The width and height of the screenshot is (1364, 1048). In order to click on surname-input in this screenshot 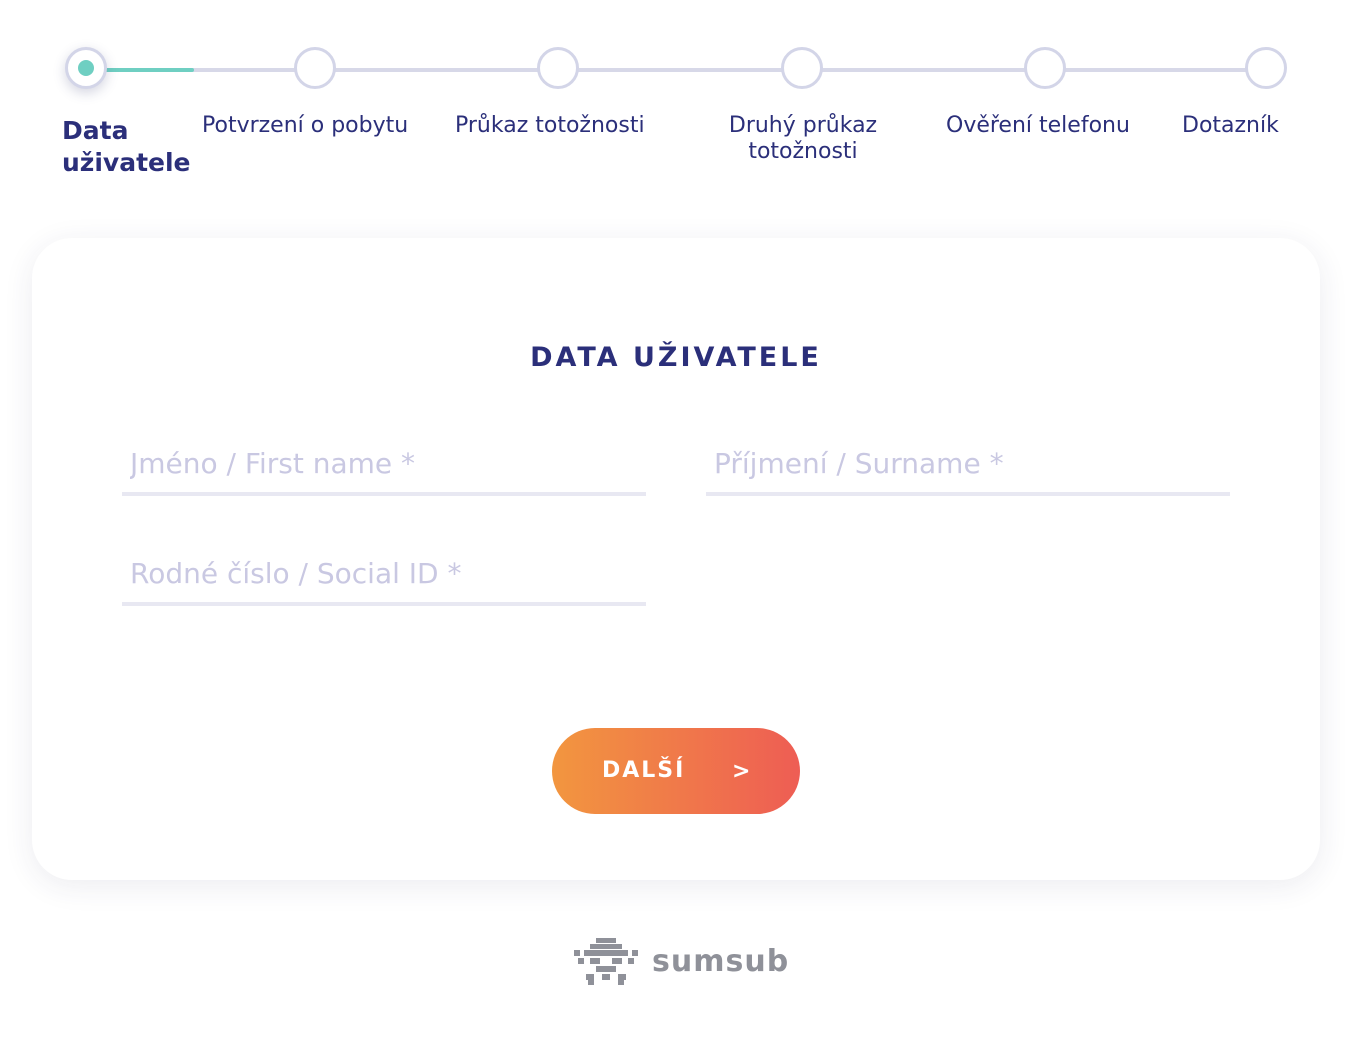, I will do `click(968, 463)`.